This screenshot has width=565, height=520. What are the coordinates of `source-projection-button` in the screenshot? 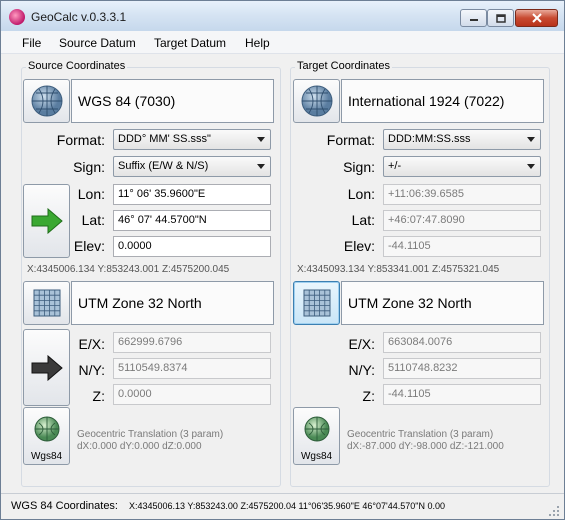 It's located at (46, 303).